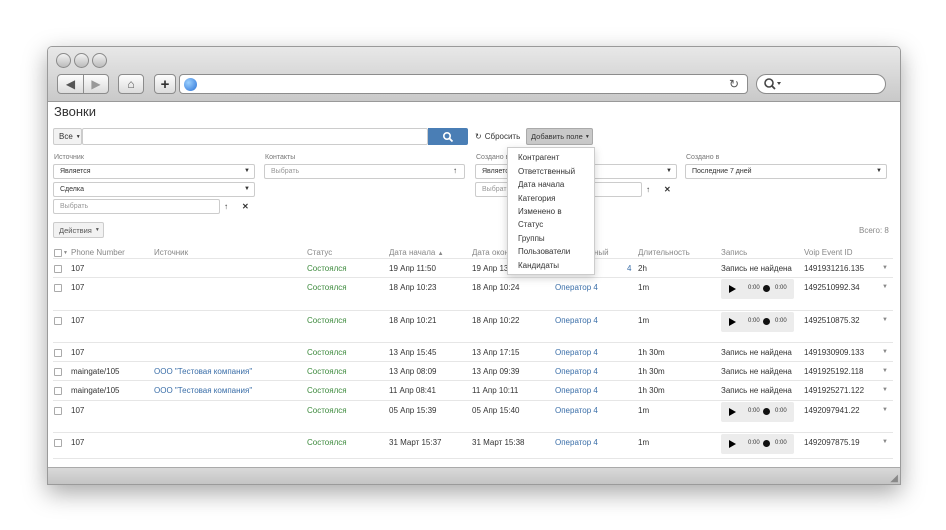 The height and width of the screenshot is (530, 946). What do you see at coordinates (544, 251) in the screenshot?
I see `menu-item-users: Пользователи` at bounding box center [544, 251].